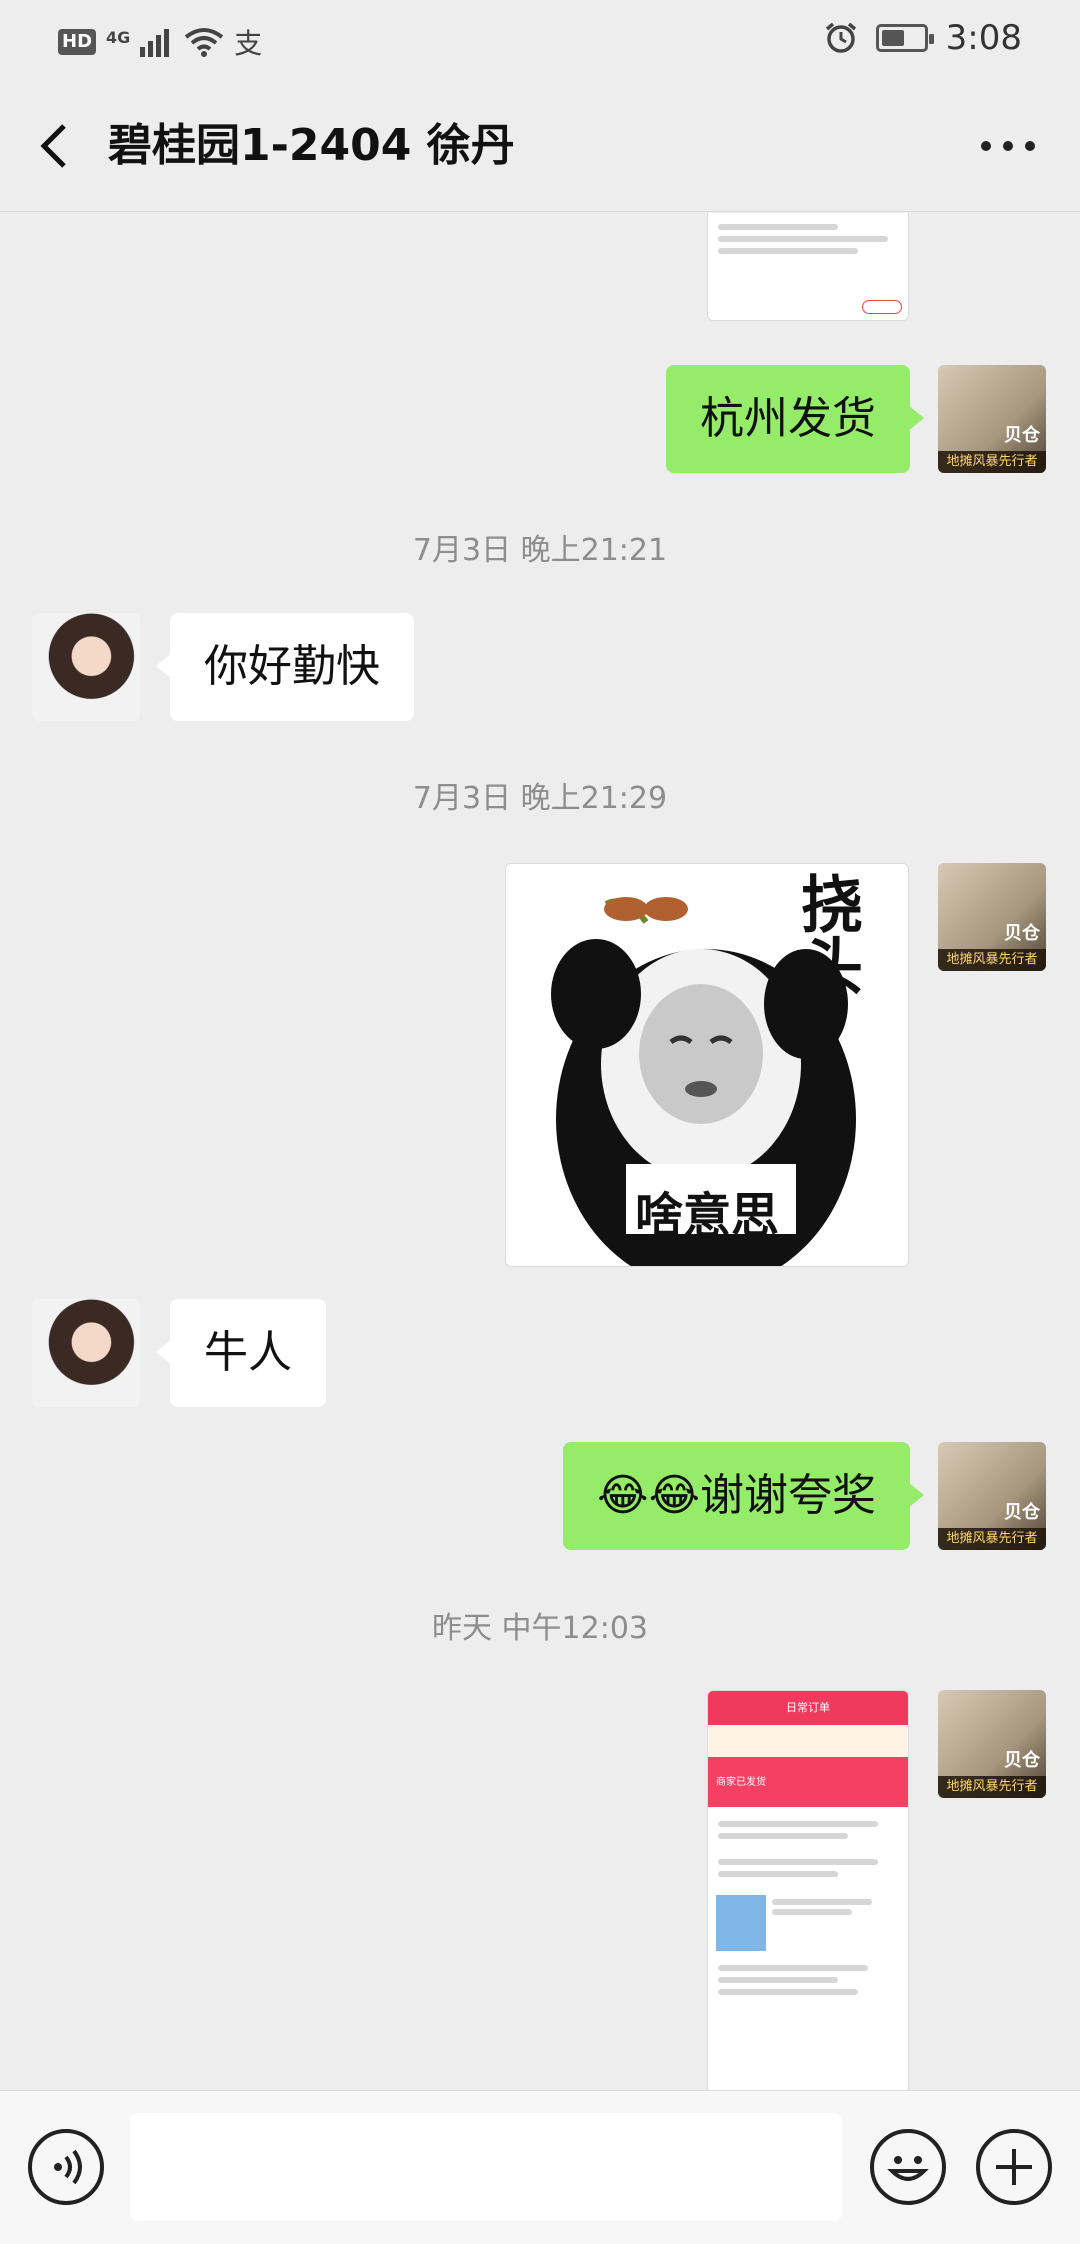  Describe the element at coordinates (118, 37) in the screenshot. I see `network-label: 4G` at that location.